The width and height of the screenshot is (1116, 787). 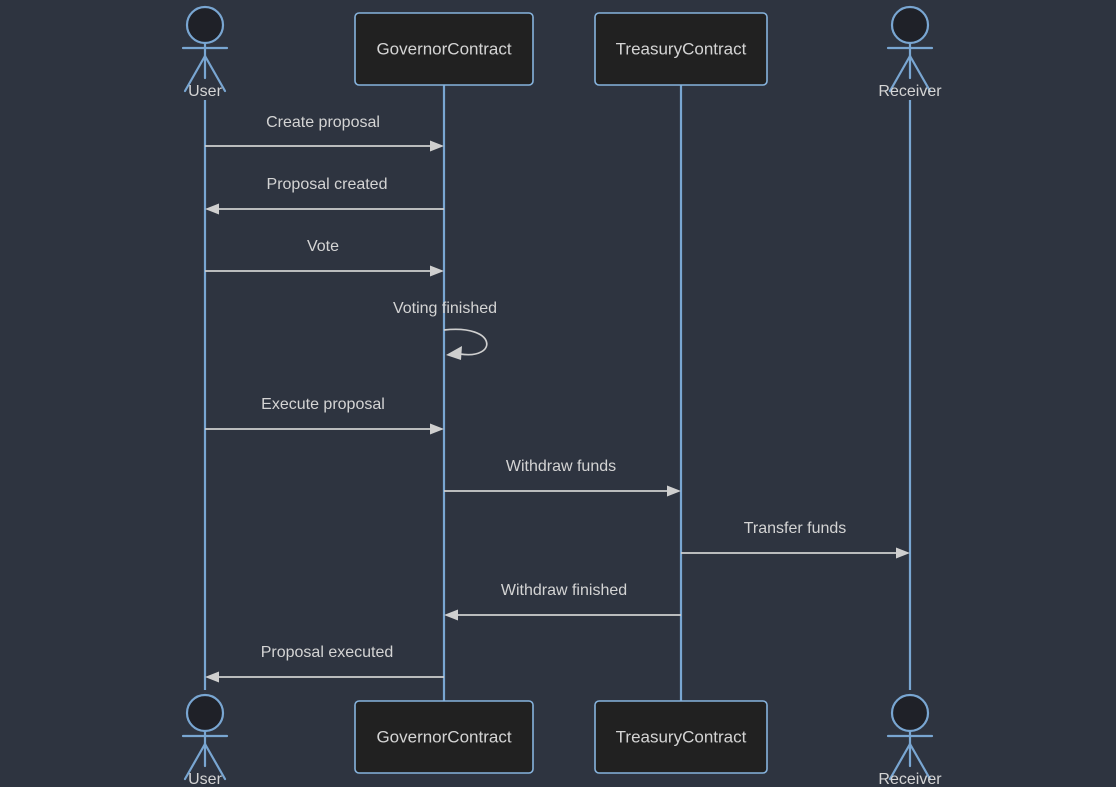 I want to click on message-m6: Withdraw funds, so click(x=562, y=477).